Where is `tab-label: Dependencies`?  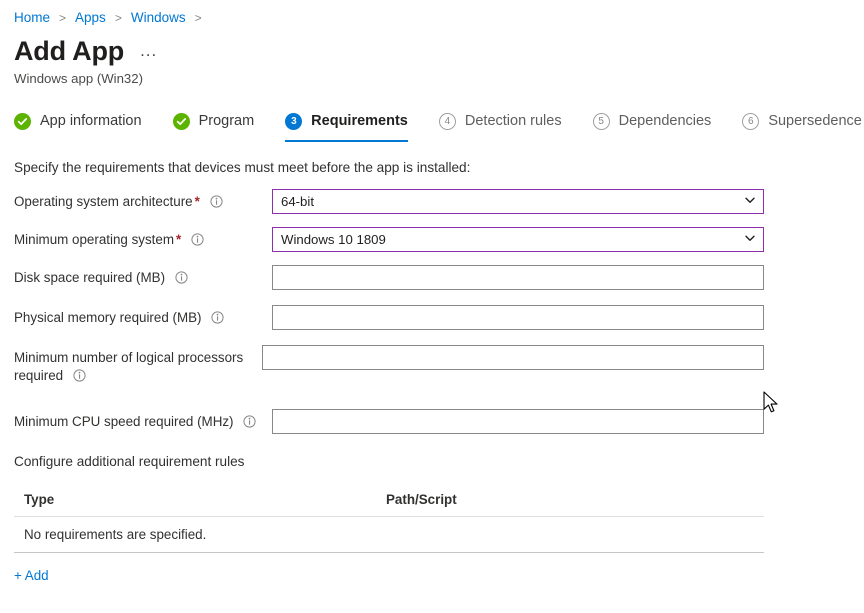
tab-label: Dependencies is located at coordinates (665, 121).